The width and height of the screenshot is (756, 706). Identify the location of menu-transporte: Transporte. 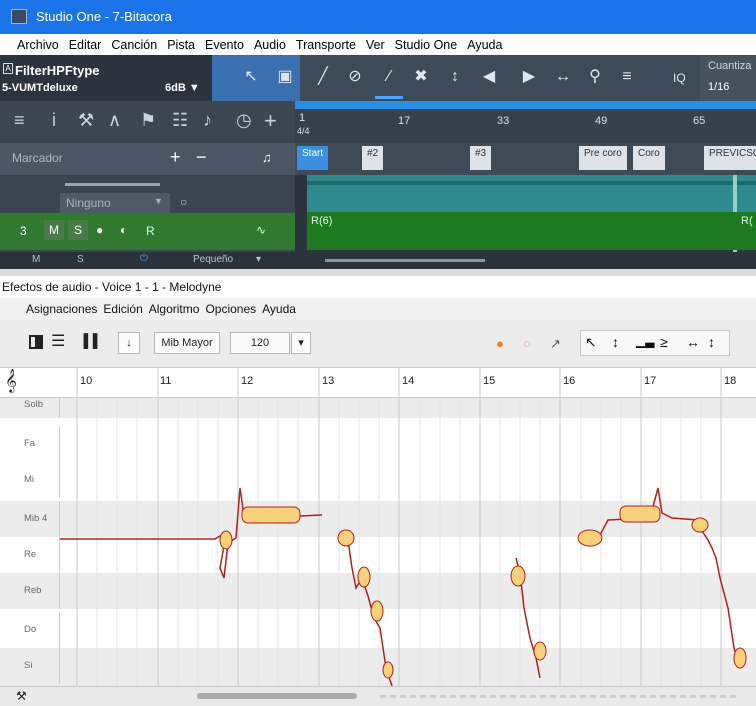
(326, 45).